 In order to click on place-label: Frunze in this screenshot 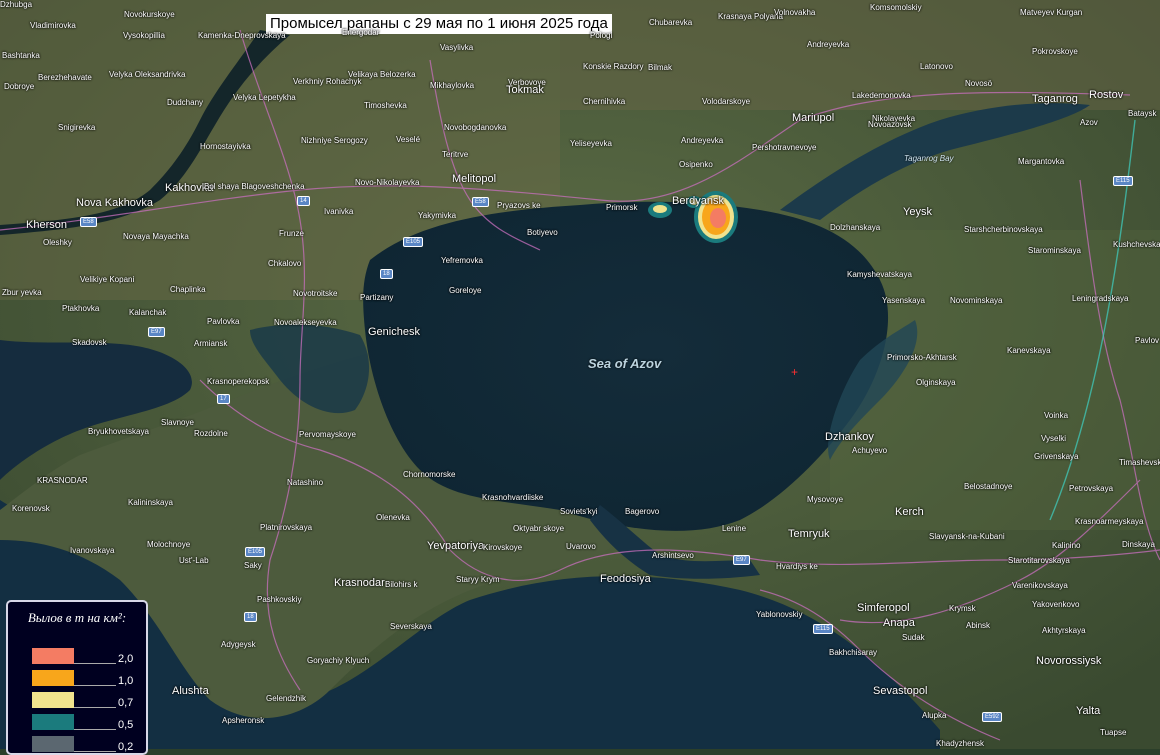, I will do `click(291, 233)`.